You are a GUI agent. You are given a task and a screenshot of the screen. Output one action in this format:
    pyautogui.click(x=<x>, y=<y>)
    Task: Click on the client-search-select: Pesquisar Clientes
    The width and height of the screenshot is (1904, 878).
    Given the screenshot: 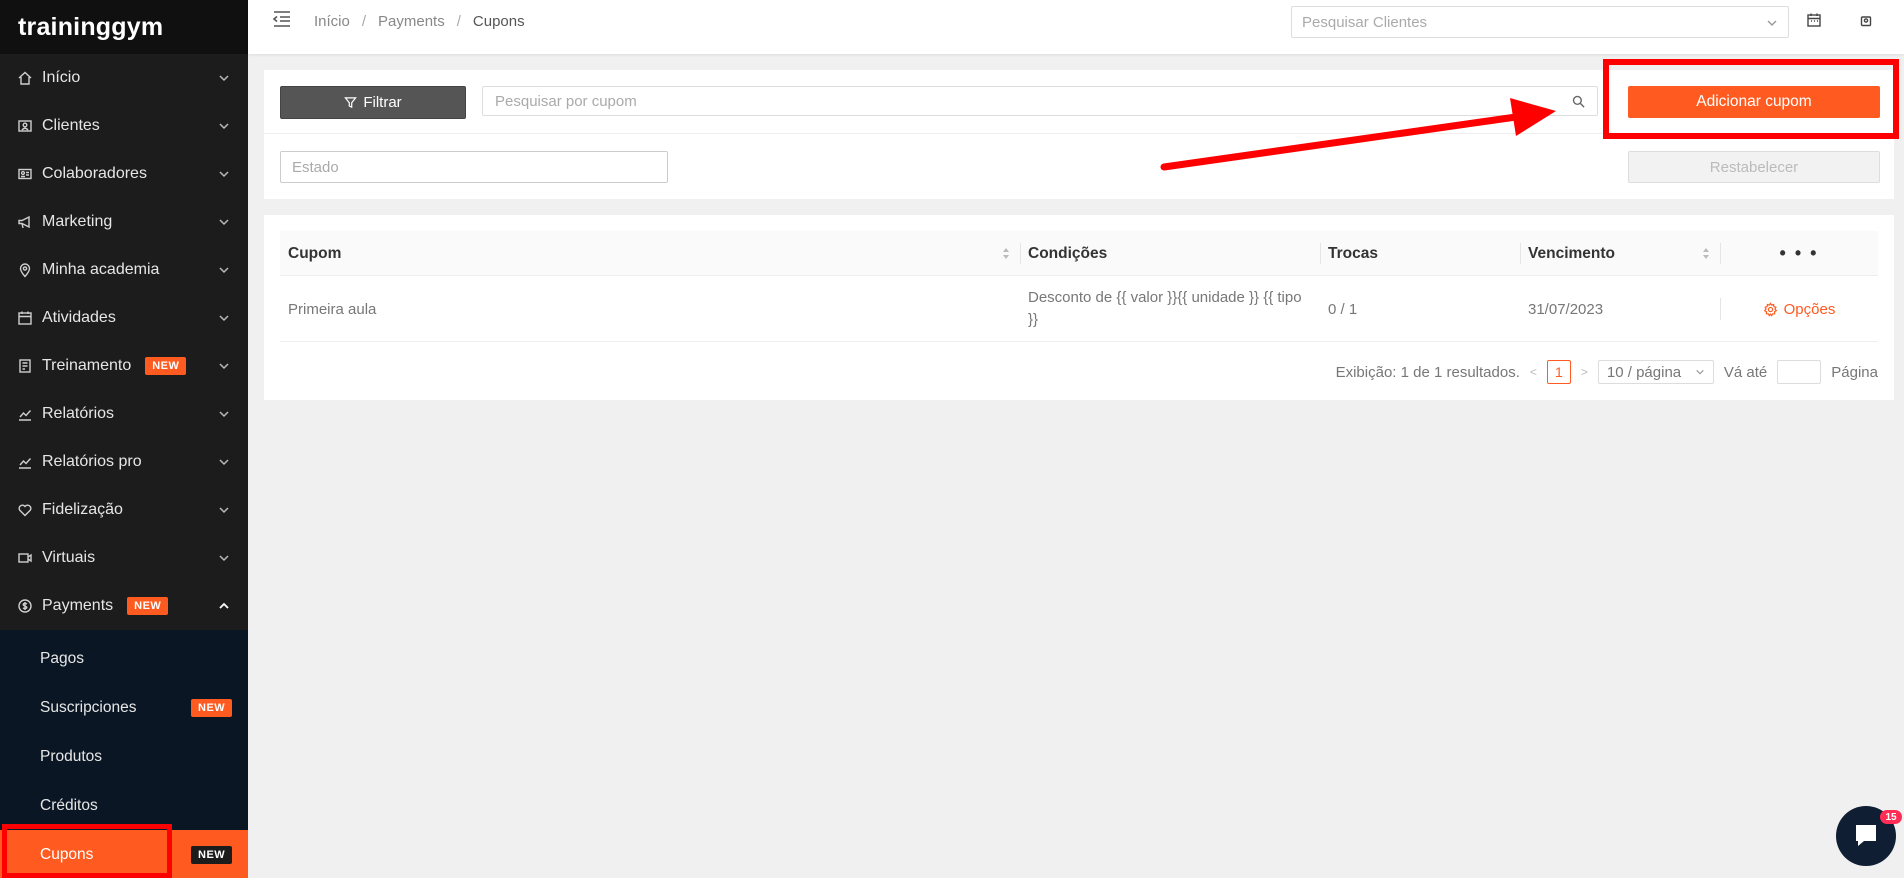 What is the action you would take?
    pyautogui.click(x=1540, y=22)
    